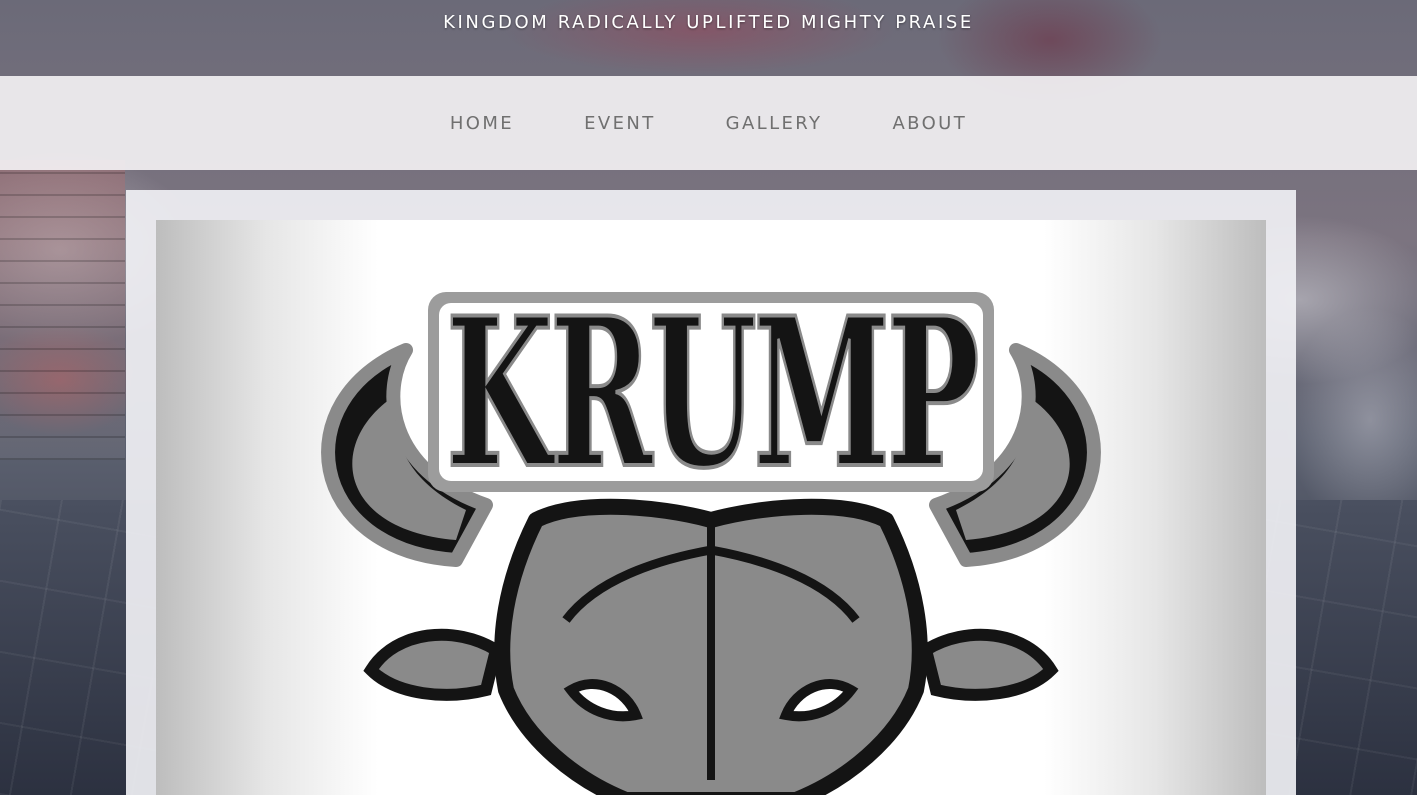  What do you see at coordinates (620, 123) in the screenshot?
I see `nav-item-event: EVENT` at bounding box center [620, 123].